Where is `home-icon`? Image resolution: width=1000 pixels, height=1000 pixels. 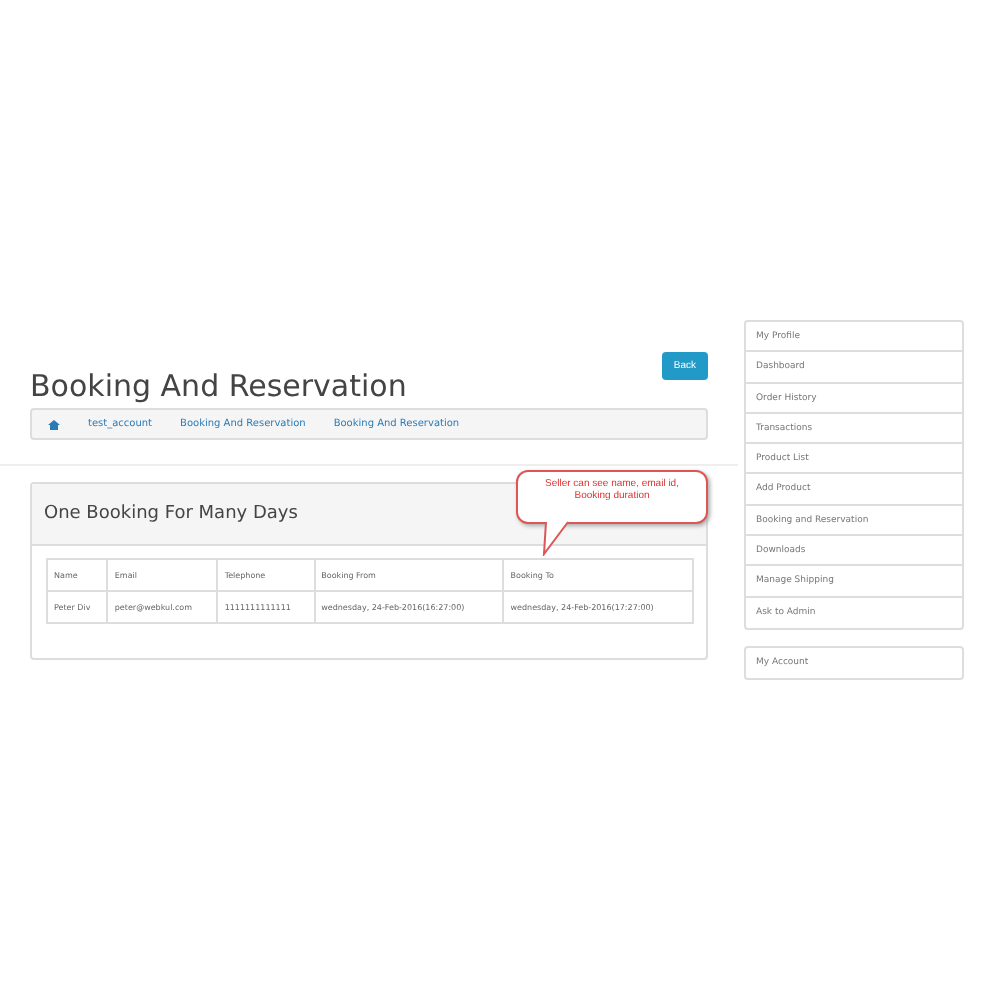
home-icon is located at coordinates (54, 424).